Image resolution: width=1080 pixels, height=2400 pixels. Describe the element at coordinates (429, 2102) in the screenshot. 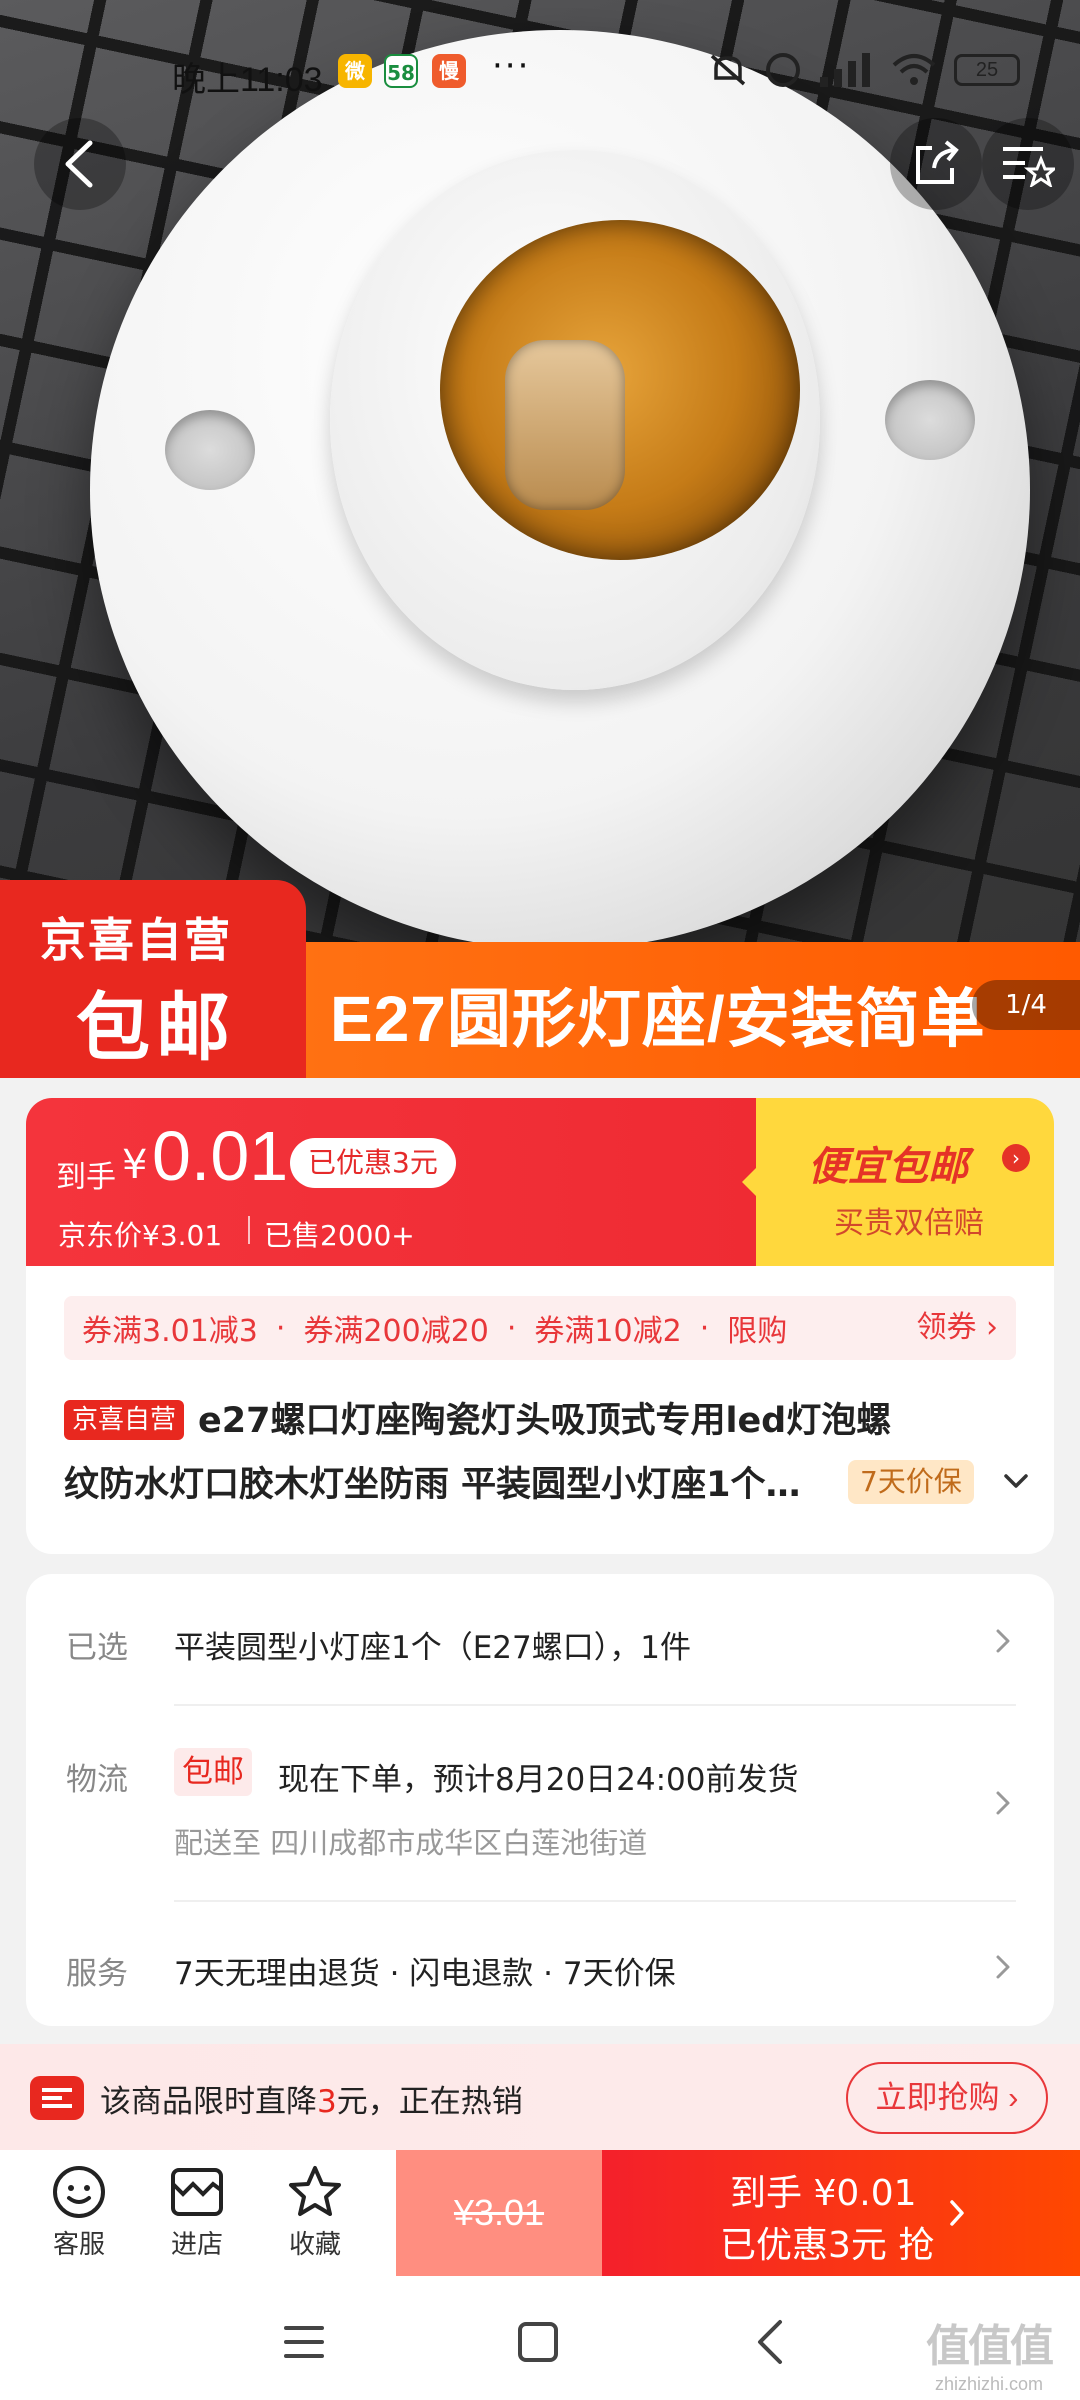

I see `promo-text-after: 元，正在热销` at that location.